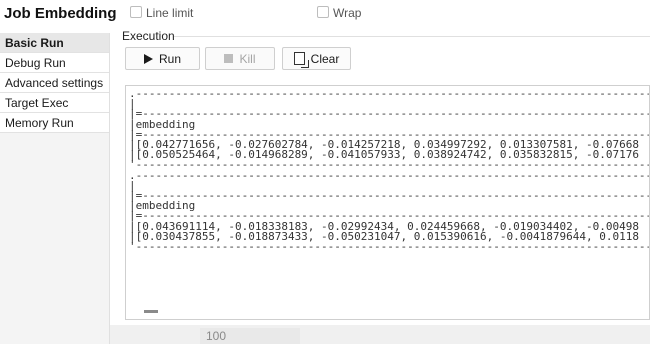  Describe the element at coordinates (250, 336) in the screenshot. I see `line-limit-input` at that location.